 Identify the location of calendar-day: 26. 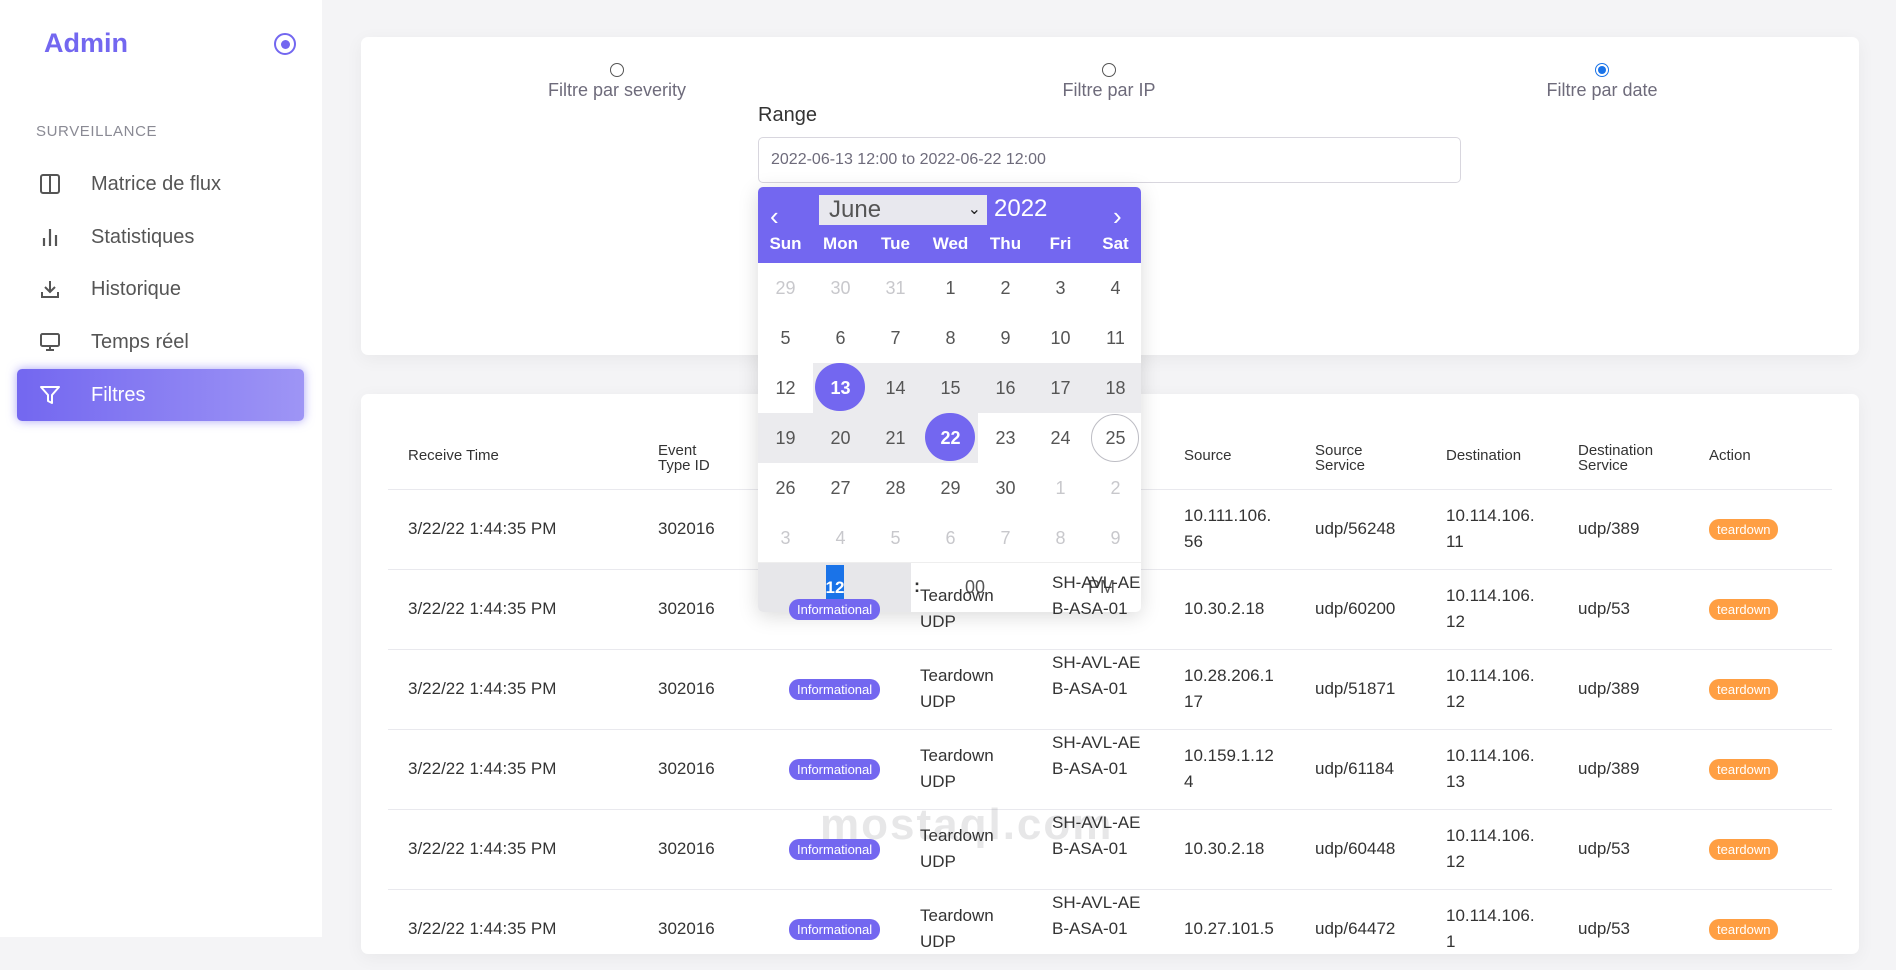
(785, 488).